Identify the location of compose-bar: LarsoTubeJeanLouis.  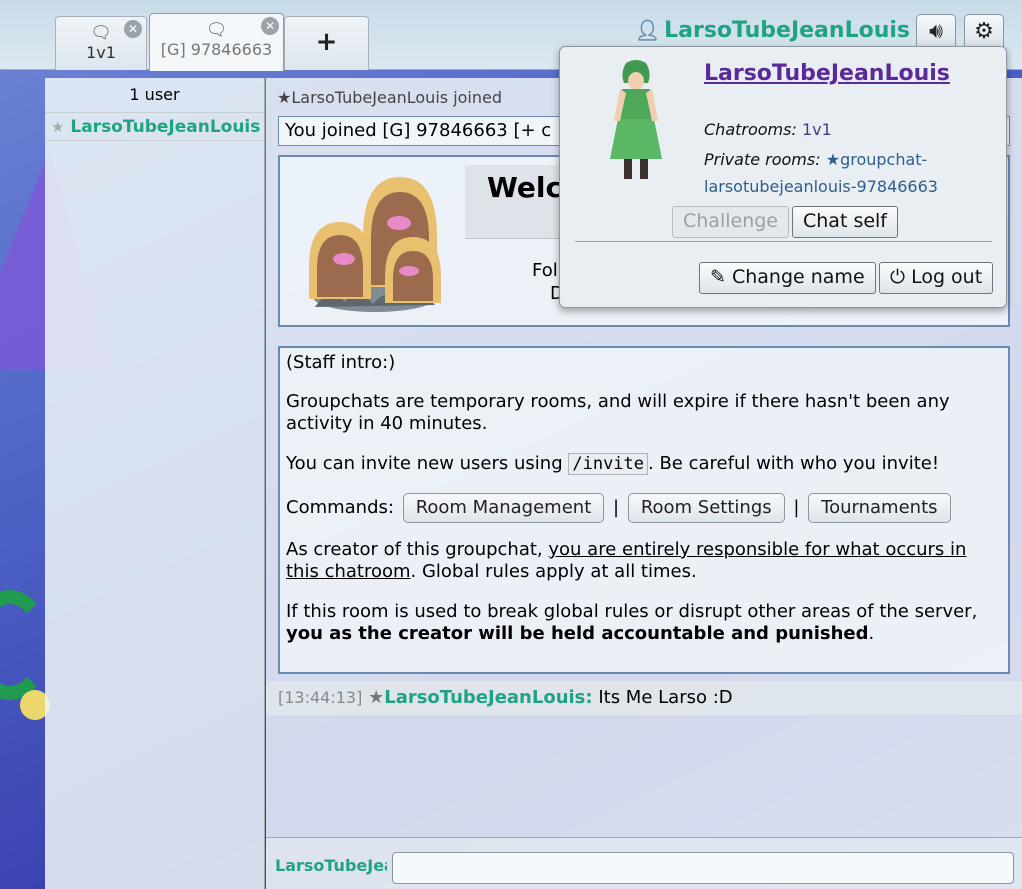
(644, 863).